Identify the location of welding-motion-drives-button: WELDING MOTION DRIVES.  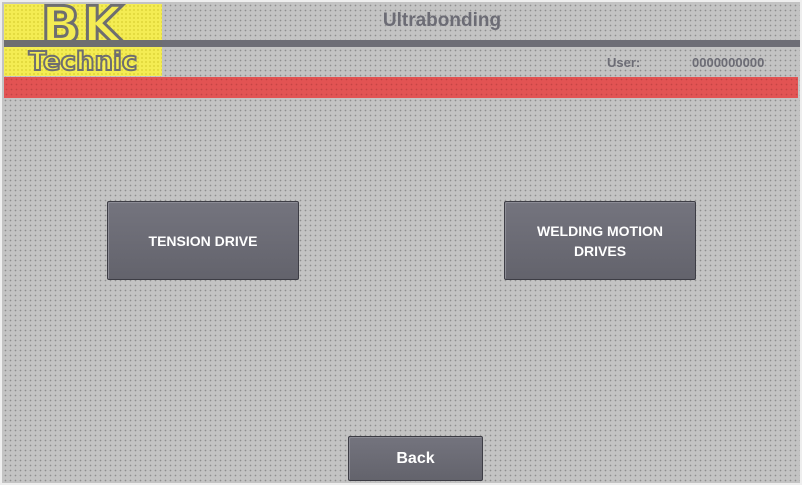
(600, 240).